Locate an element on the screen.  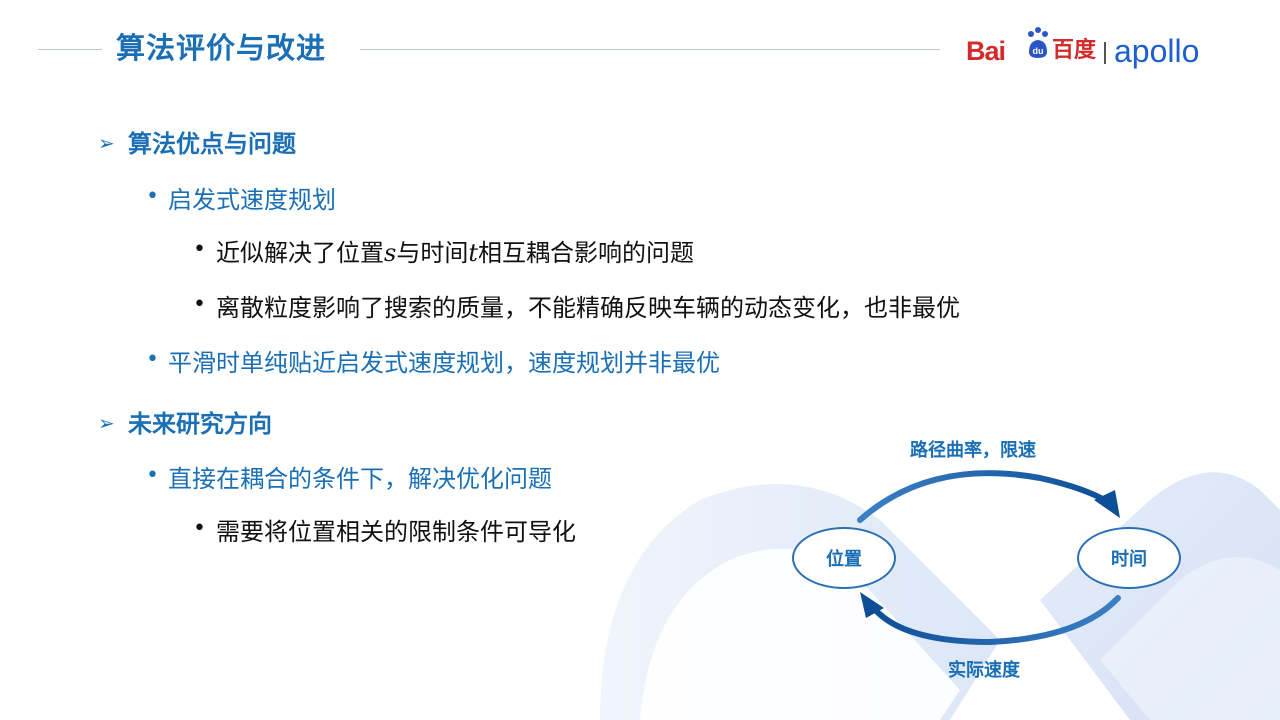
bullet-l3-discrete: 离散粒度影响了搜索的质量，不能精确反映车辆的动态变化，也非最优 is located at coordinates (588, 308).